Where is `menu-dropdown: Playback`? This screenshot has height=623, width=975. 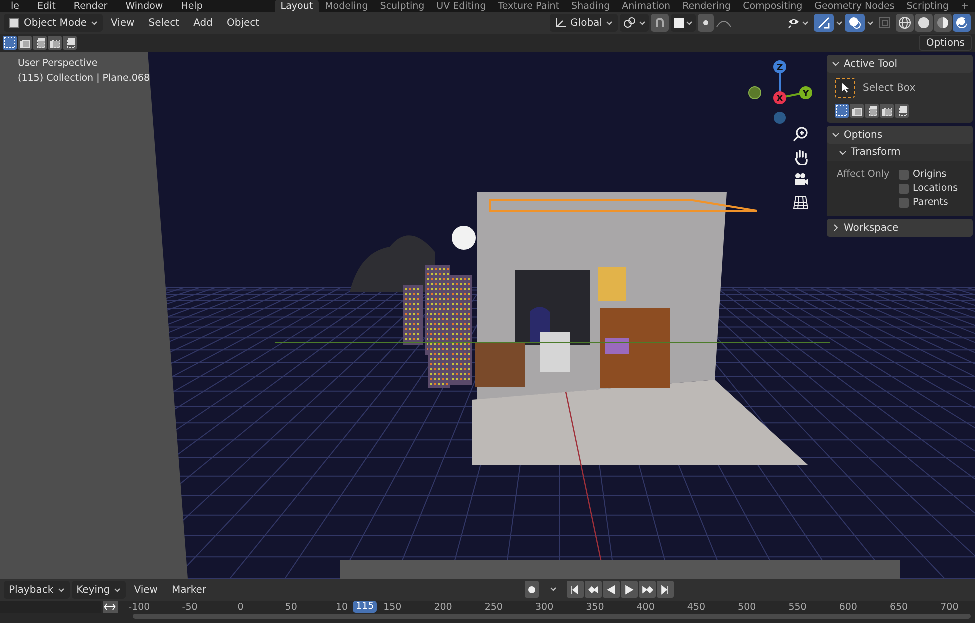
menu-dropdown: Playback is located at coordinates (37, 590).